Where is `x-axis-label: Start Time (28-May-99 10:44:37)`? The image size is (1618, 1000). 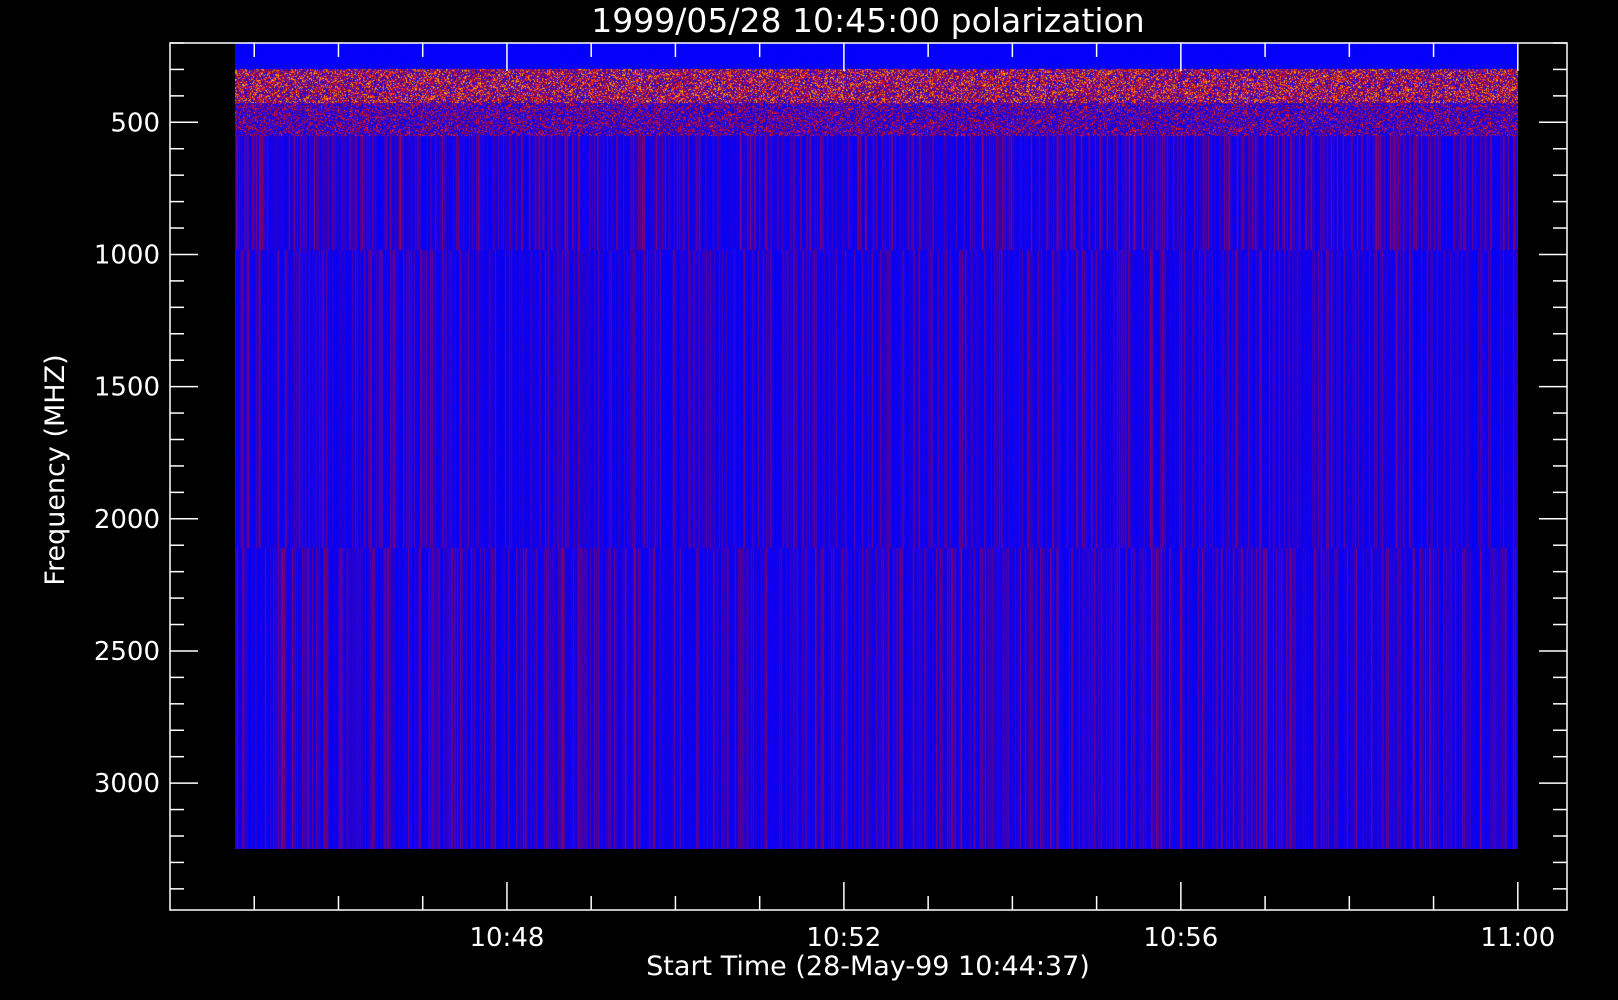
x-axis-label: Start Time (28-May-99 10:44:37) is located at coordinates (868, 966).